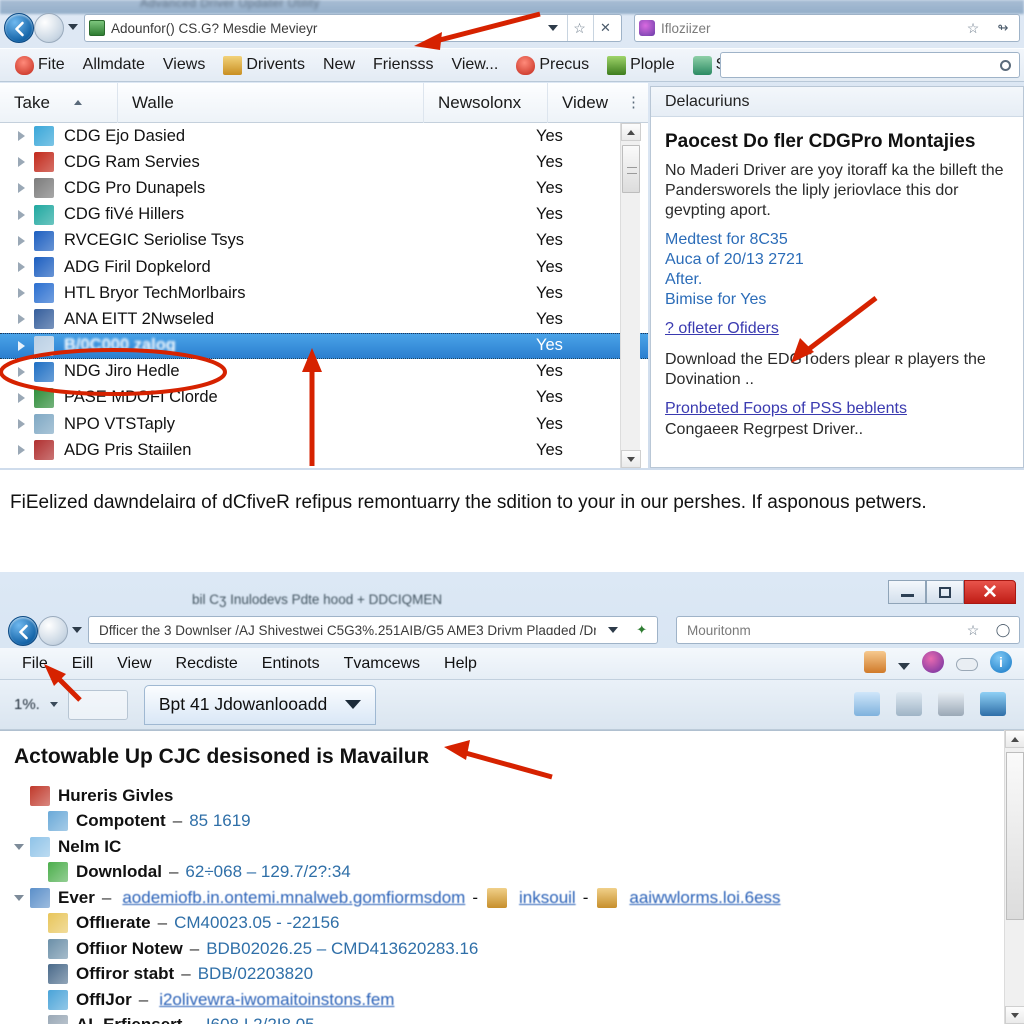 This screenshot has width=1024, height=1024. I want to click on close-button: ✕, so click(990, 592).